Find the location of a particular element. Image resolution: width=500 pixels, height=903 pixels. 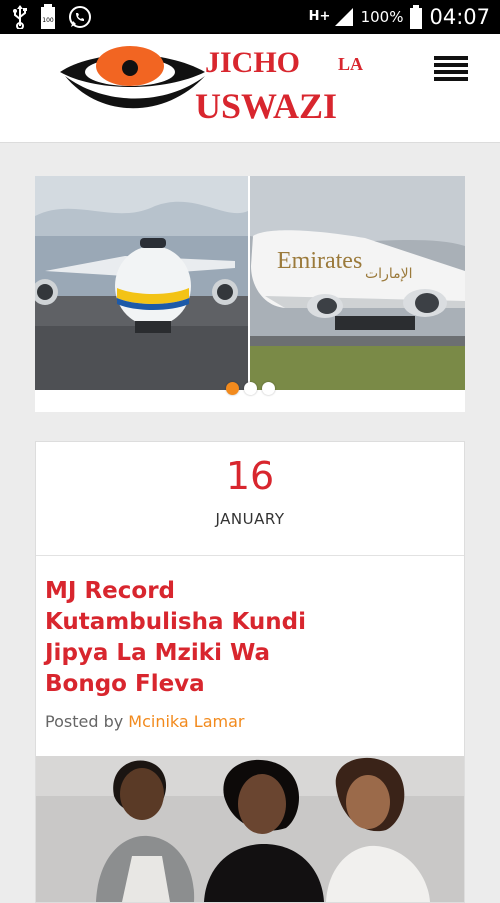

status-left-icons: 100 is located at coordinates (52, 17).